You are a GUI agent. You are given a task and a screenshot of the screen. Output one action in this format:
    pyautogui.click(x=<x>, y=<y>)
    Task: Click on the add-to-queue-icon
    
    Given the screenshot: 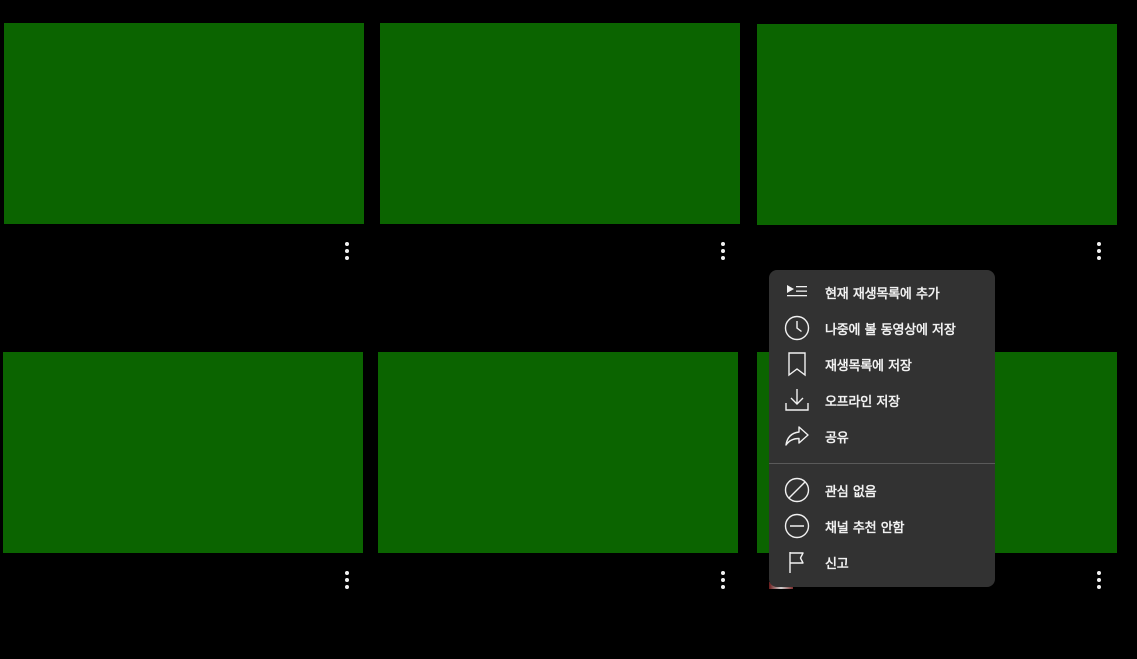 What is the action you would take?
    pyautogui.click(x=797, y=292)
    